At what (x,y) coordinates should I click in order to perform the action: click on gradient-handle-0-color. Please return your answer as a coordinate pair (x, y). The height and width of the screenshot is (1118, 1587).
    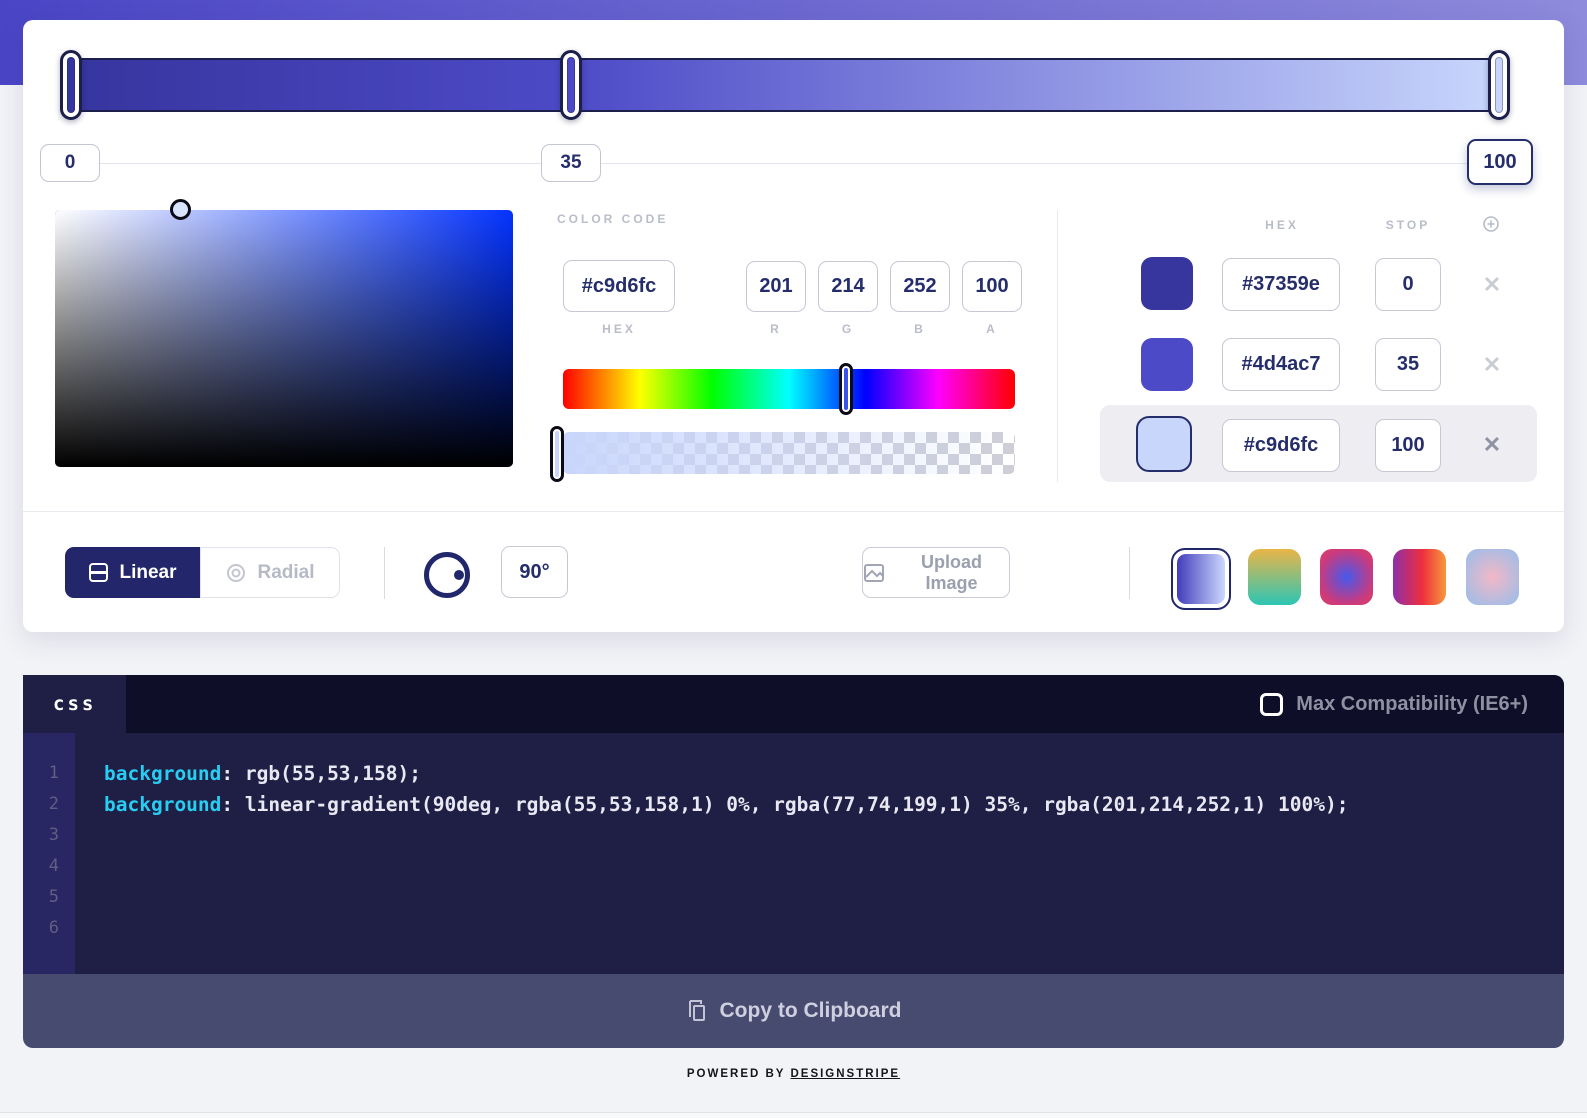
    Looking at the image, I should click on (71, 85).